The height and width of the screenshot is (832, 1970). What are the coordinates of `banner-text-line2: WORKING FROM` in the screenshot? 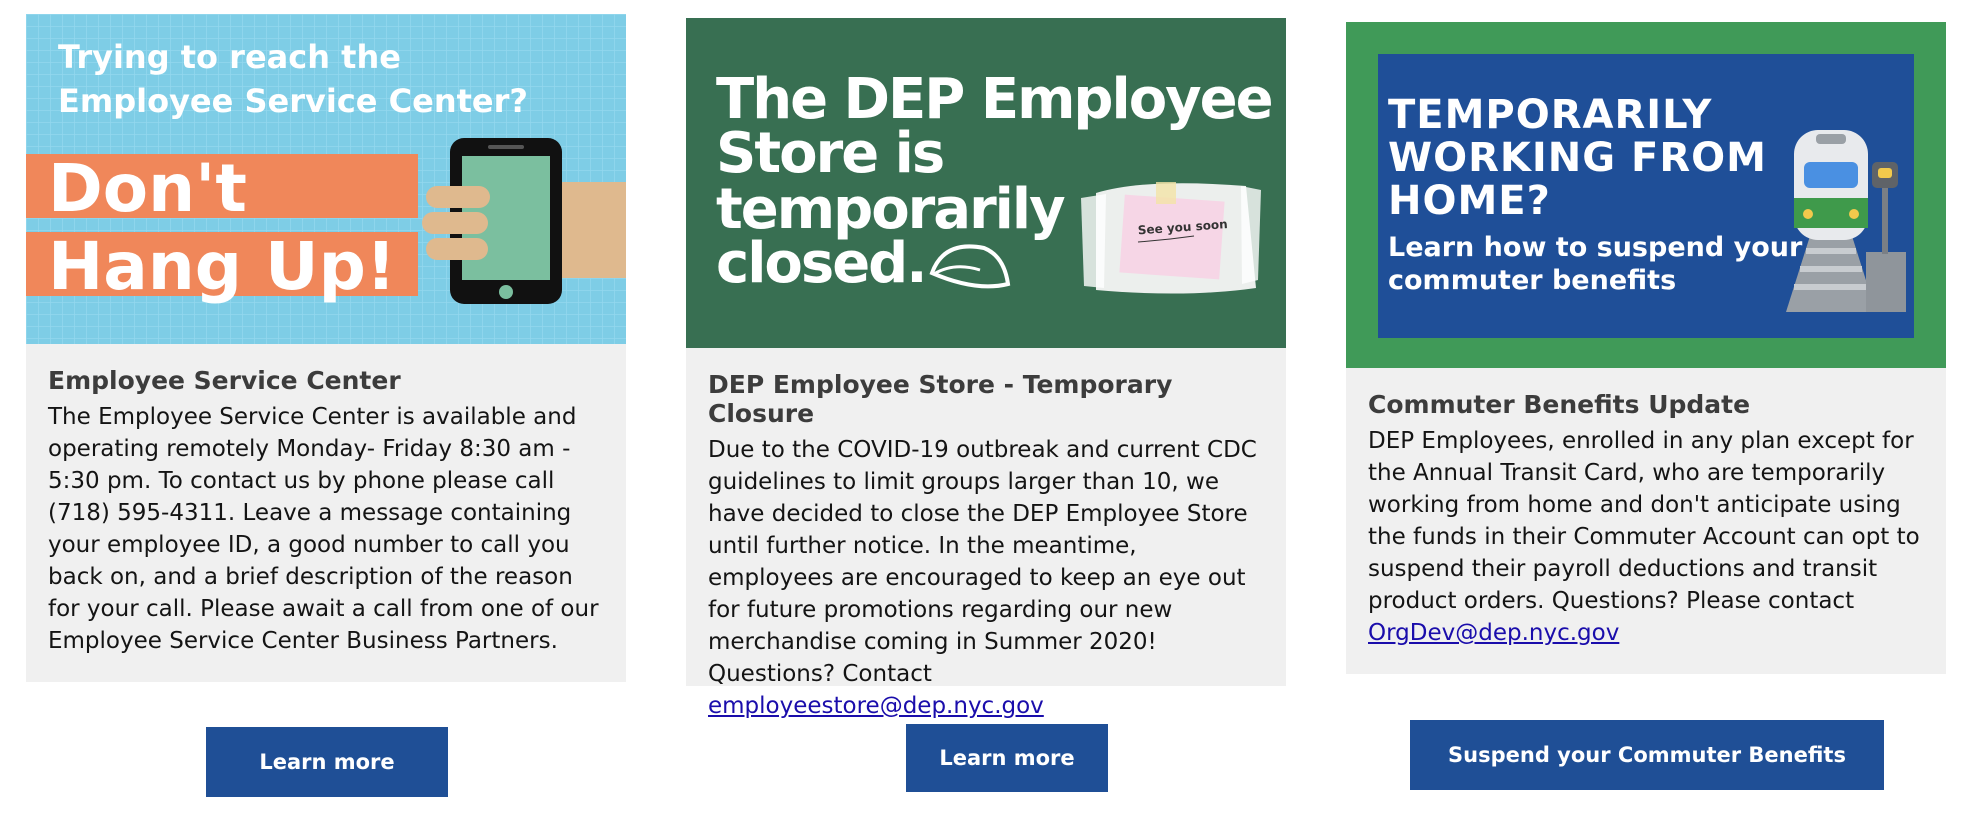 It's located at (1577, 158).